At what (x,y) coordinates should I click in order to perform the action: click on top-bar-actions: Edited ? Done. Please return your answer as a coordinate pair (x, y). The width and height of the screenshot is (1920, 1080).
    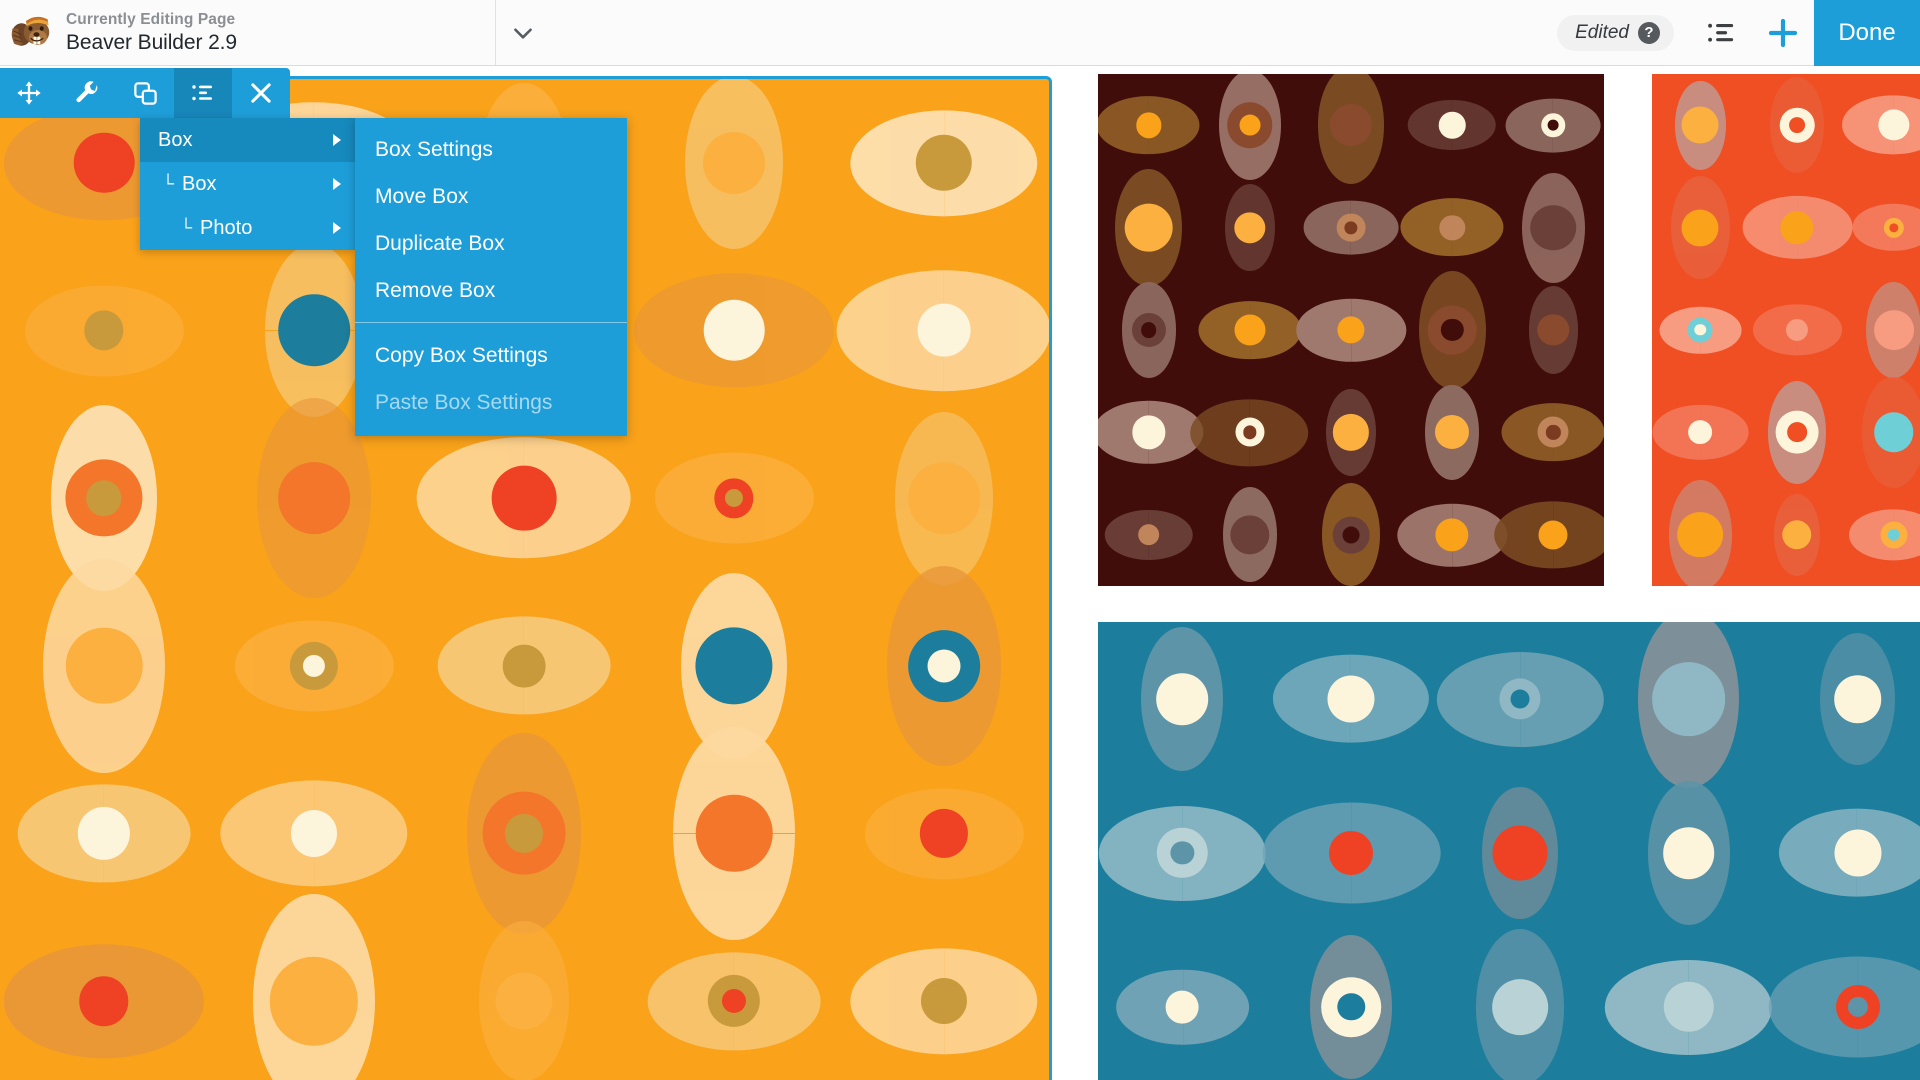
    Looking at the image, I should click on (1738, 33).